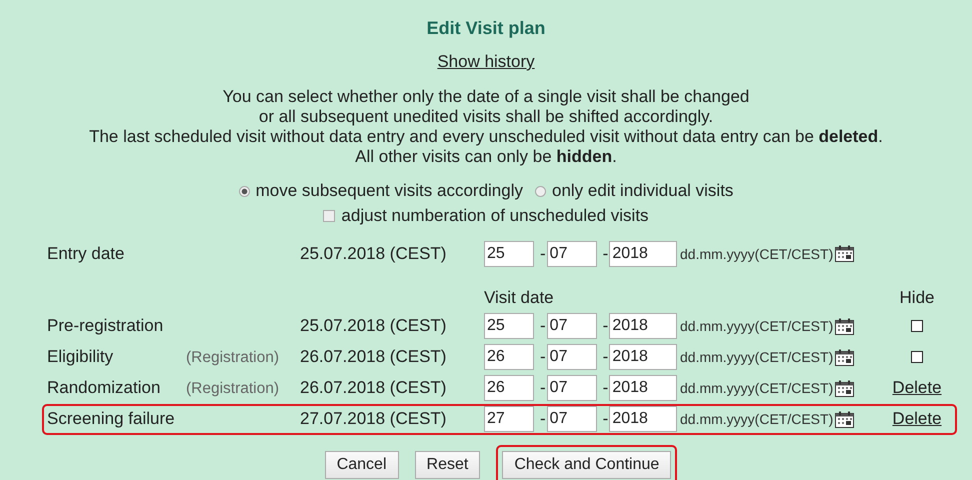  What do you see at coordinates (643, 191) in the screenshot?
I see `option-label: only edit individual visits` at bounding box center [643, 191].